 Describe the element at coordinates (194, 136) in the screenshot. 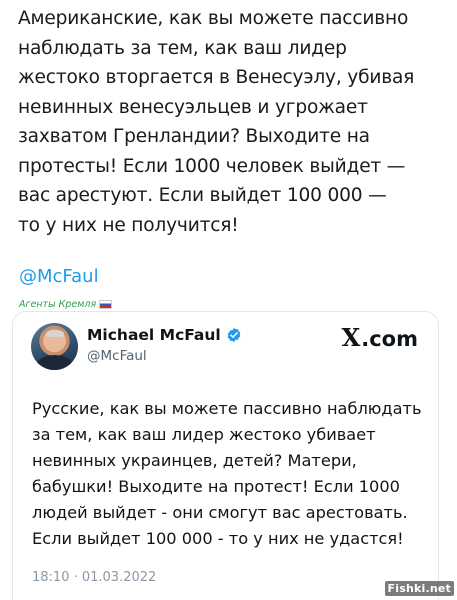

I see `post-text-line: захватом Гренландии? Выходите на` at that location.